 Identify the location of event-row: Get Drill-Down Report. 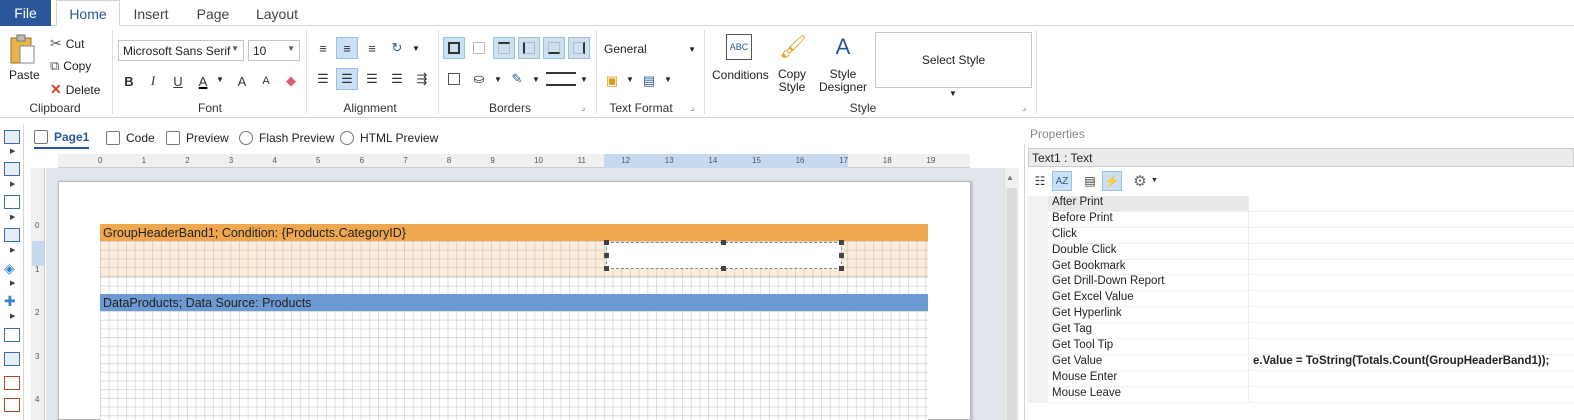
(1301, 283).